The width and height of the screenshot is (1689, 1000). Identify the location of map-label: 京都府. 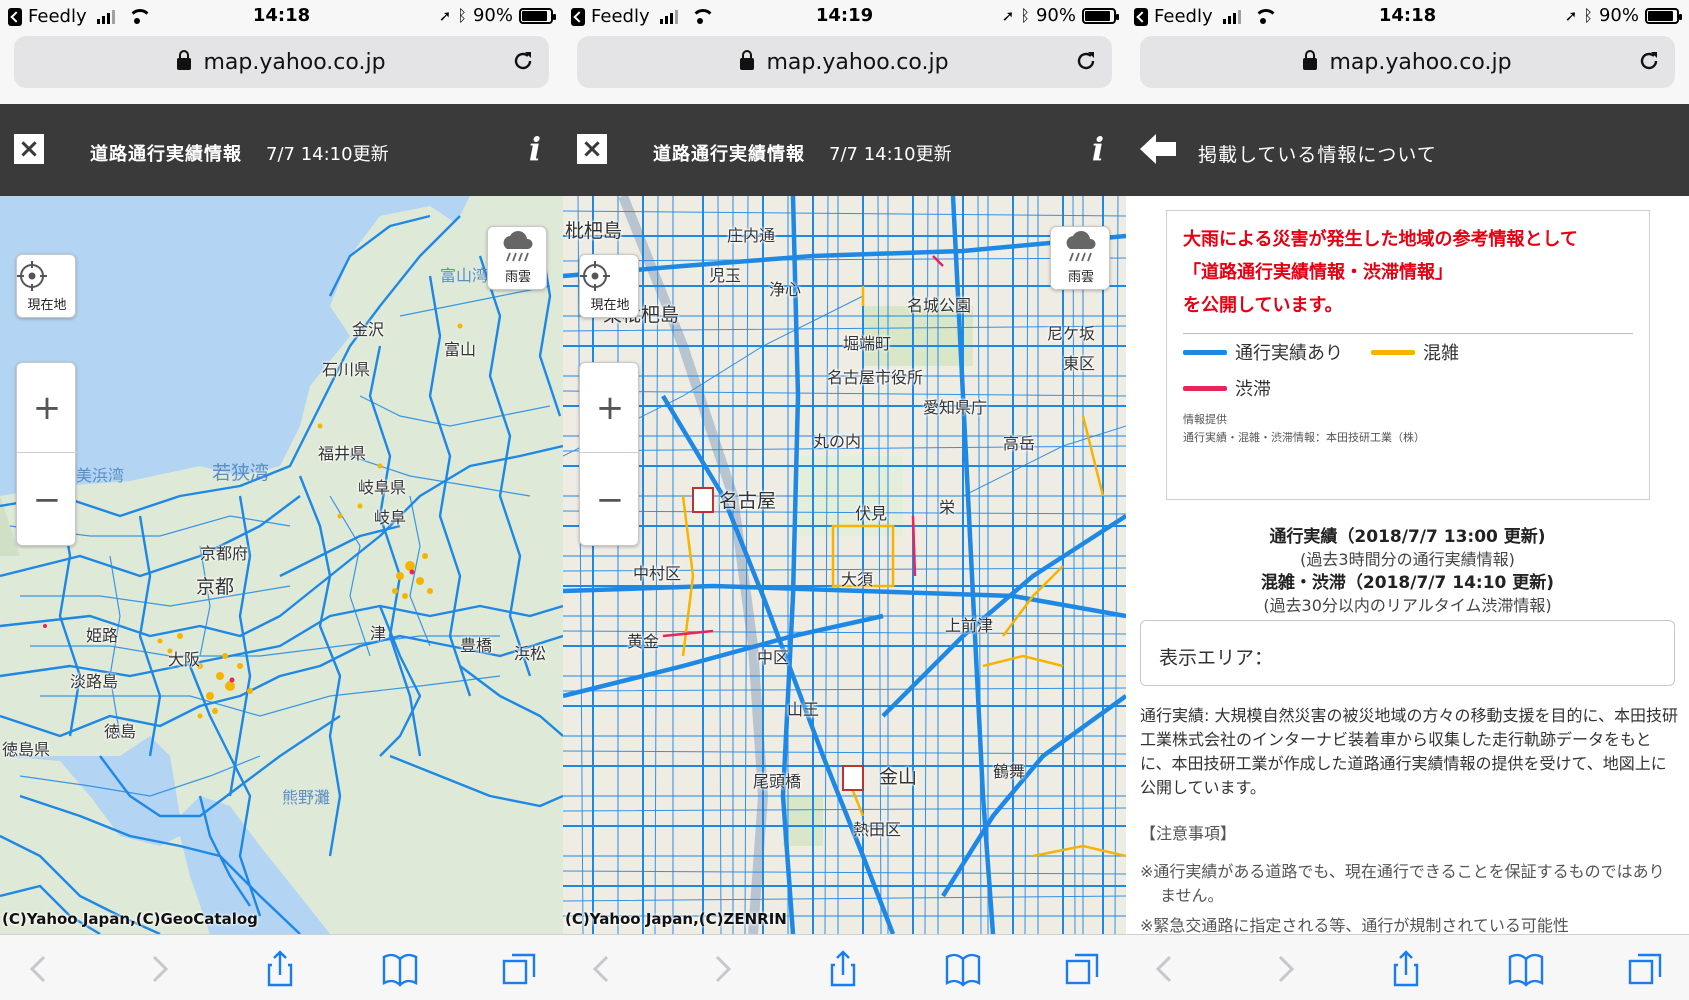
(224, 553).